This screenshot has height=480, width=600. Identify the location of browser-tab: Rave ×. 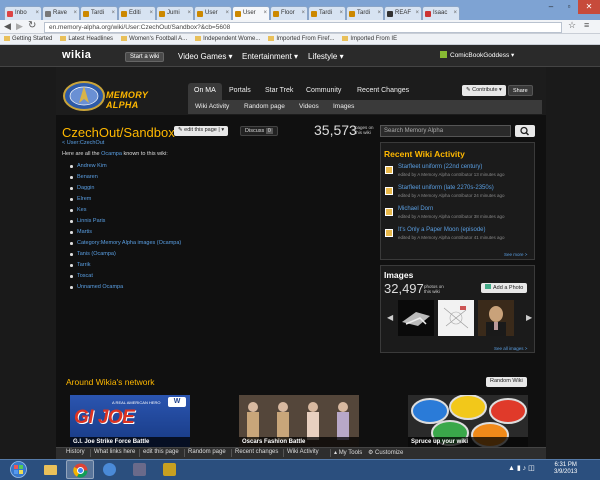
(61, 13).